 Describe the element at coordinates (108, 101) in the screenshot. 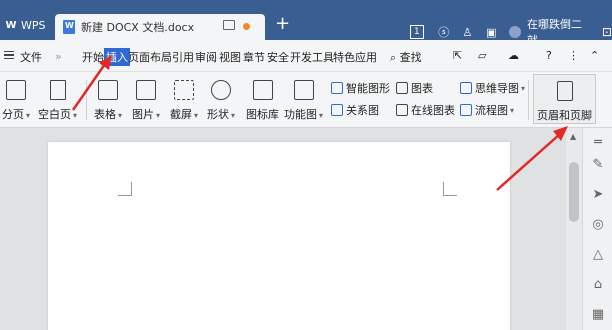

I see `table-button: 表格 ▾` at that location.